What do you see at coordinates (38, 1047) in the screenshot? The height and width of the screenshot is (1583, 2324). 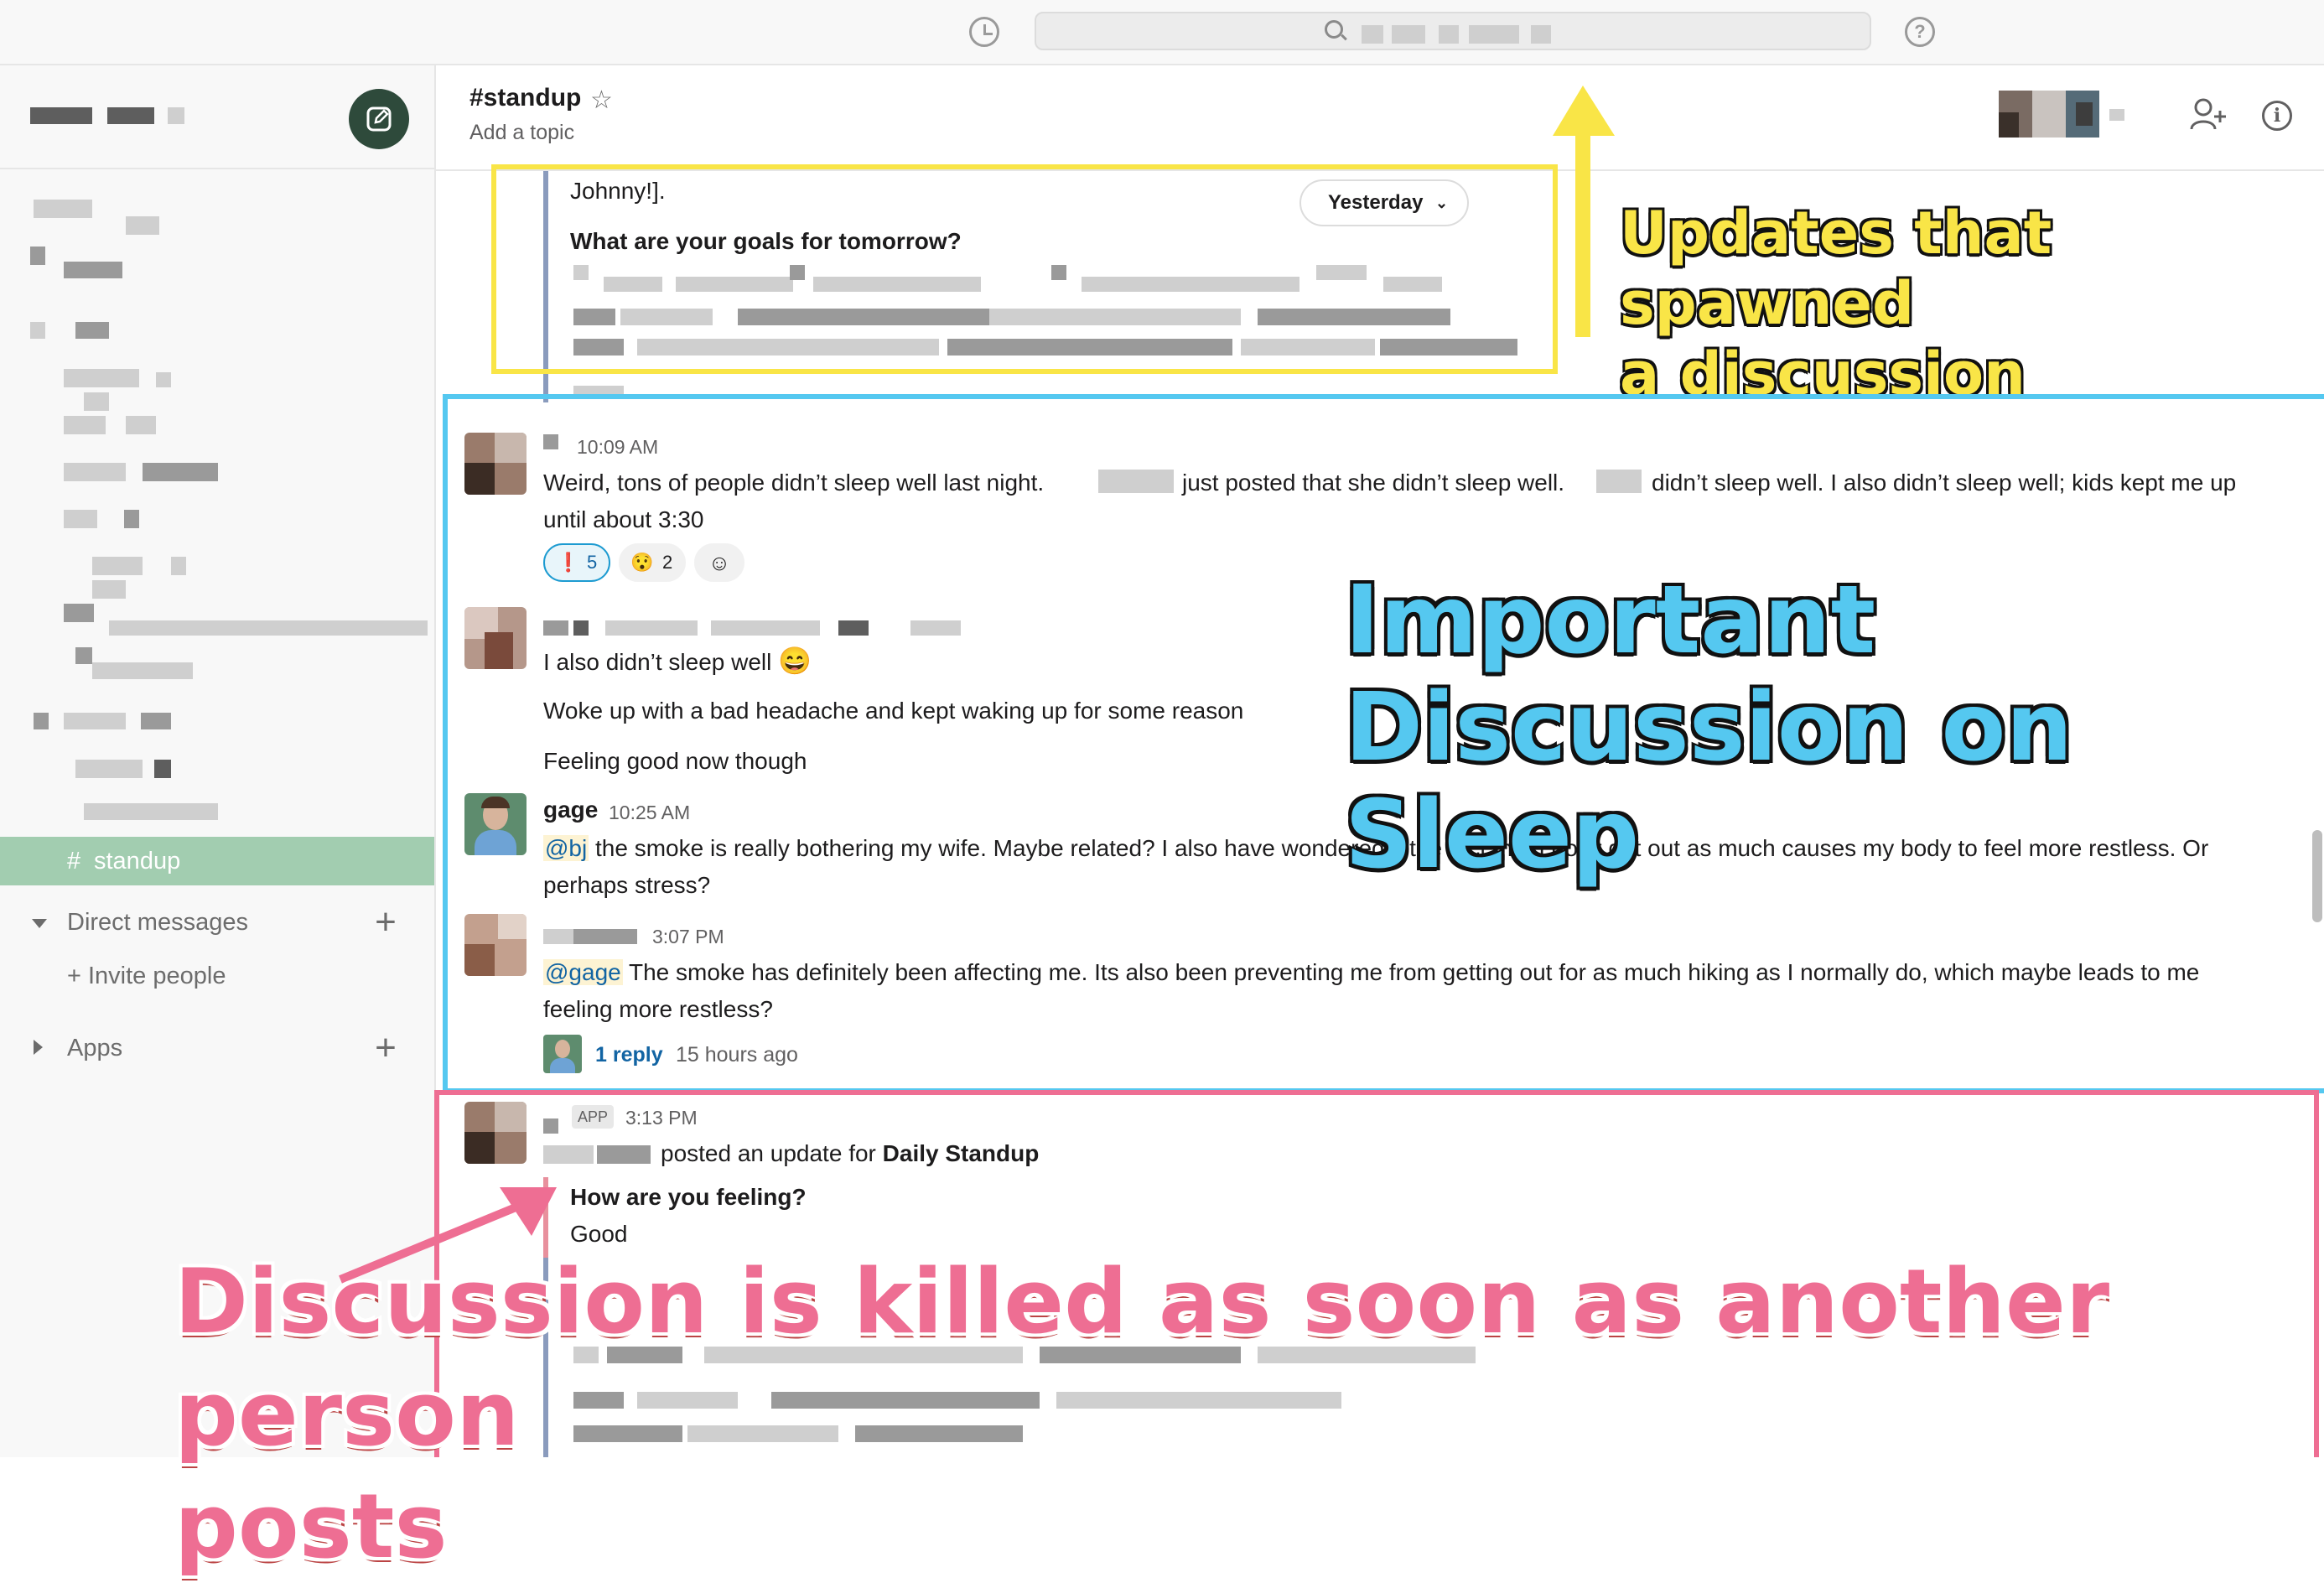 I see `caret-right-icon` at bounding box center [38, 1047].